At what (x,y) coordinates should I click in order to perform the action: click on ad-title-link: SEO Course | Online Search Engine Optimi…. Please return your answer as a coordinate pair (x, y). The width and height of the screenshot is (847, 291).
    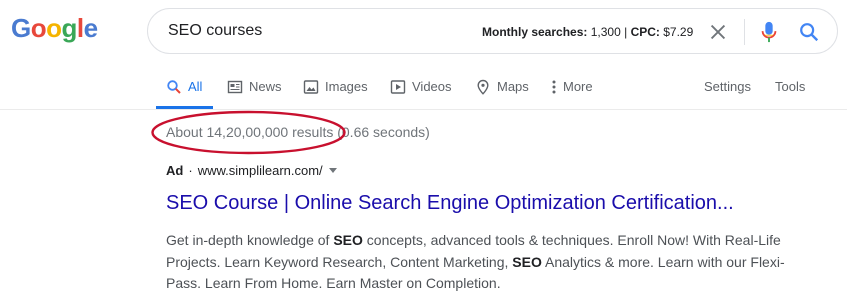
    Looking at the image, I should click on (450, 203).